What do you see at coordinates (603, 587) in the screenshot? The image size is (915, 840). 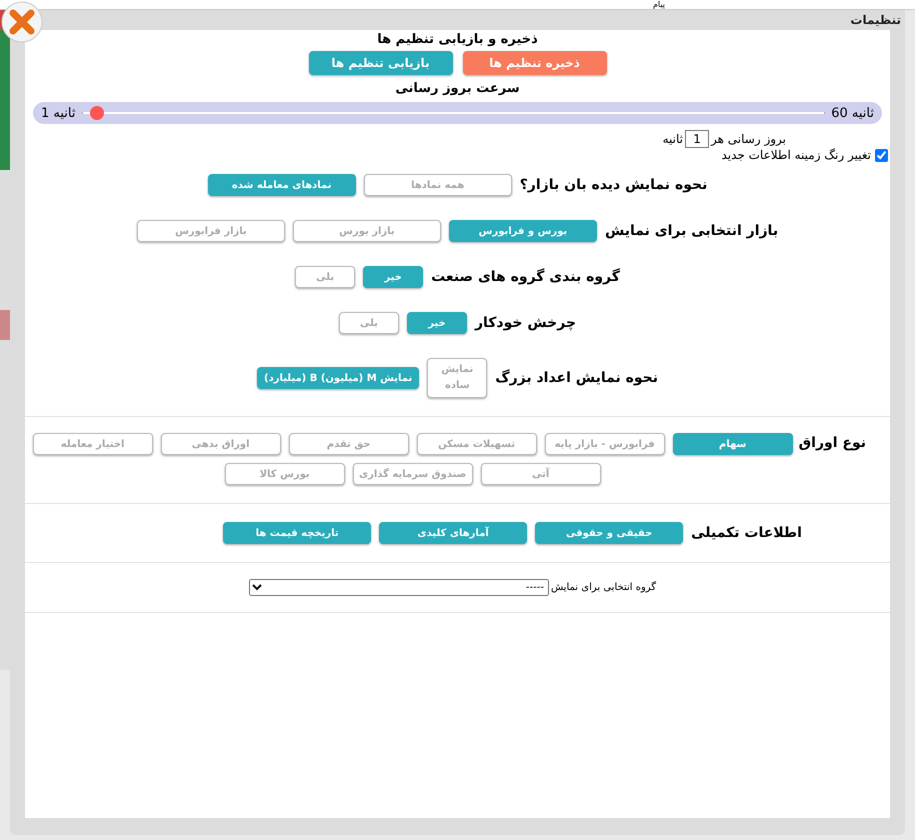 I see `group-select-label: گروه انتخابی برای نمایش` at bounding box center [603, 587].